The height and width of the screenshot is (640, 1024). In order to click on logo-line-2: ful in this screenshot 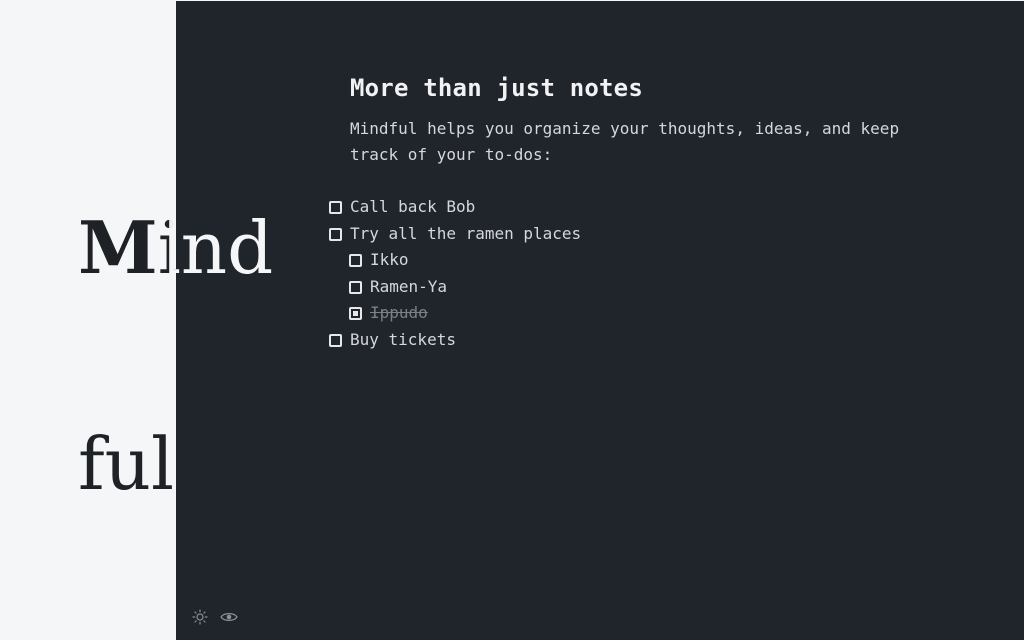, I will do `click(126, 464)`.